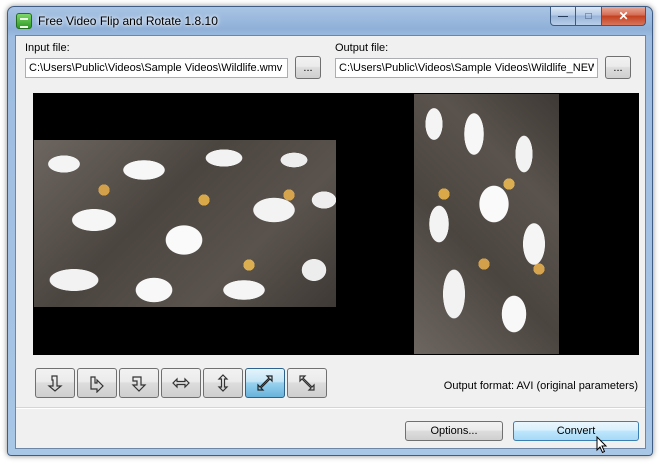 Image resolution: width=660 pixels, height=463 pixels. What do you see at coordinates (576, 431) in the screenshot?
I see `convert-button: Convert` at bounding box center [576, 431].